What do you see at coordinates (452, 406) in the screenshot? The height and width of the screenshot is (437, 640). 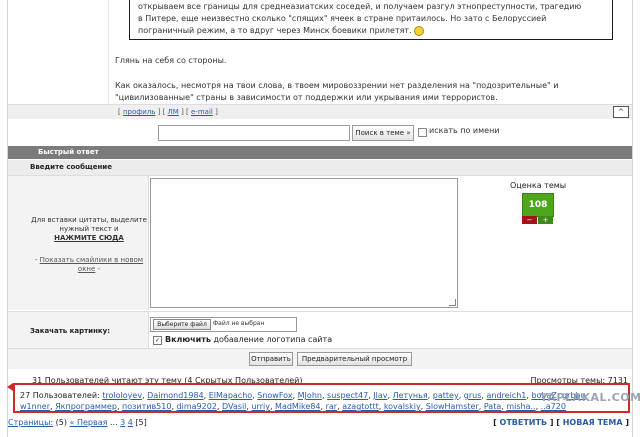 I see `user-link: SlowHamster` at bounding box center [452, 406].